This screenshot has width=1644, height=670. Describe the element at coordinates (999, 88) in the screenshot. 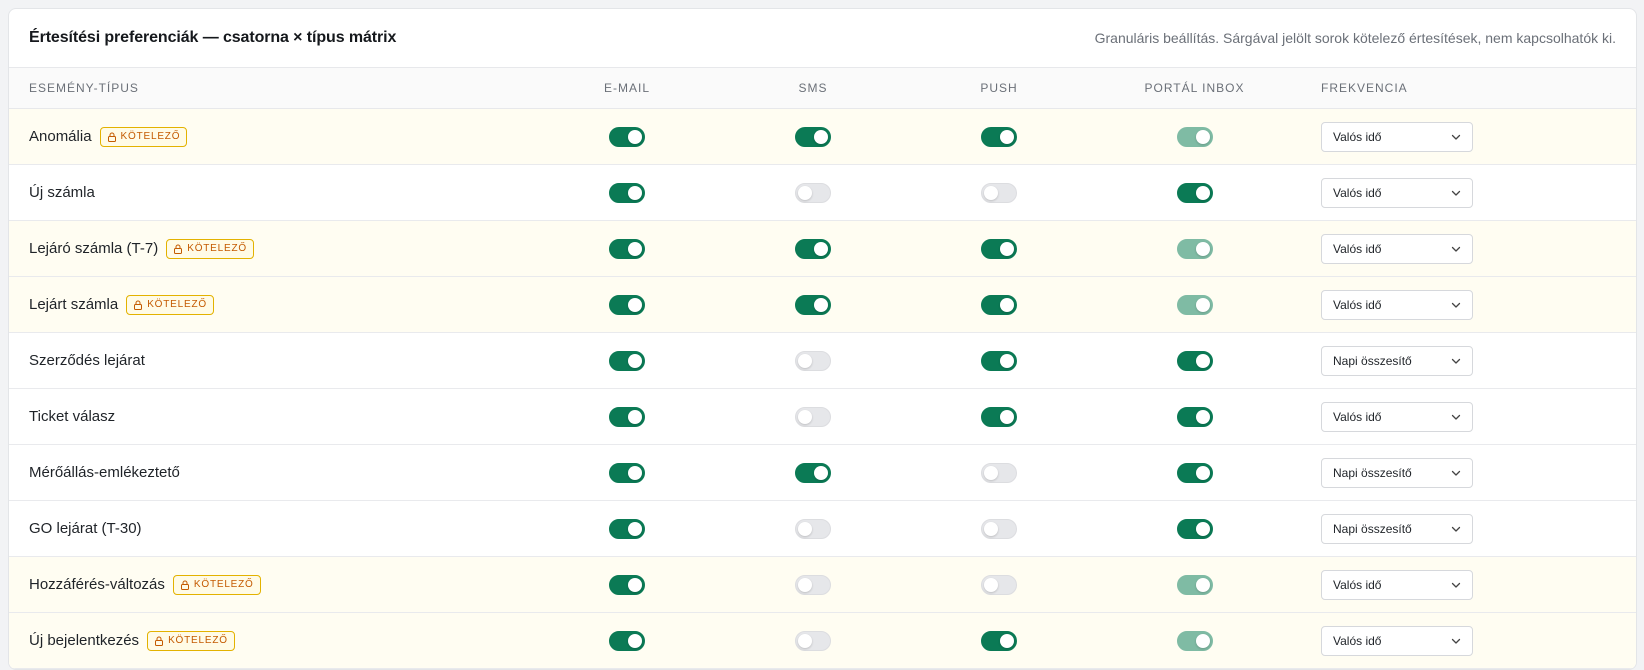

I see `column-header-push: PUSH` at that location.